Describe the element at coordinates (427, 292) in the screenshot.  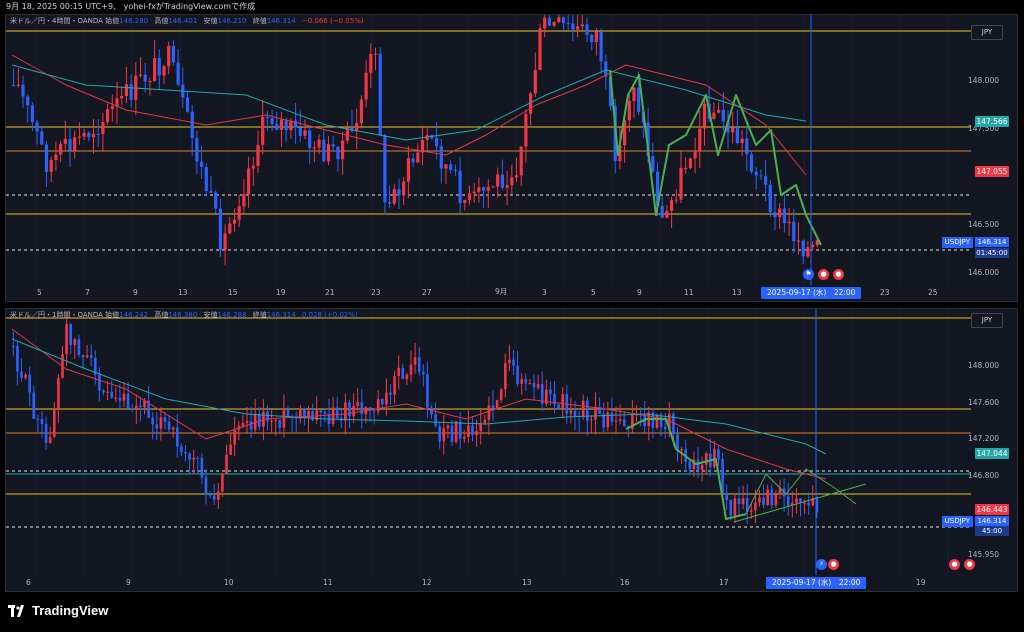
I see `time-axis-label: 27` at that location.